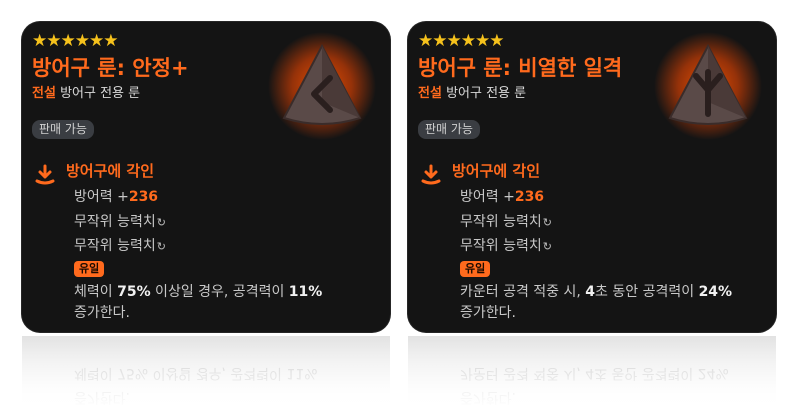  What do you see at coordinates (715, 292) in the screenshot?
I see `desc-highlight: 24%` at bounding box center [715, 292].